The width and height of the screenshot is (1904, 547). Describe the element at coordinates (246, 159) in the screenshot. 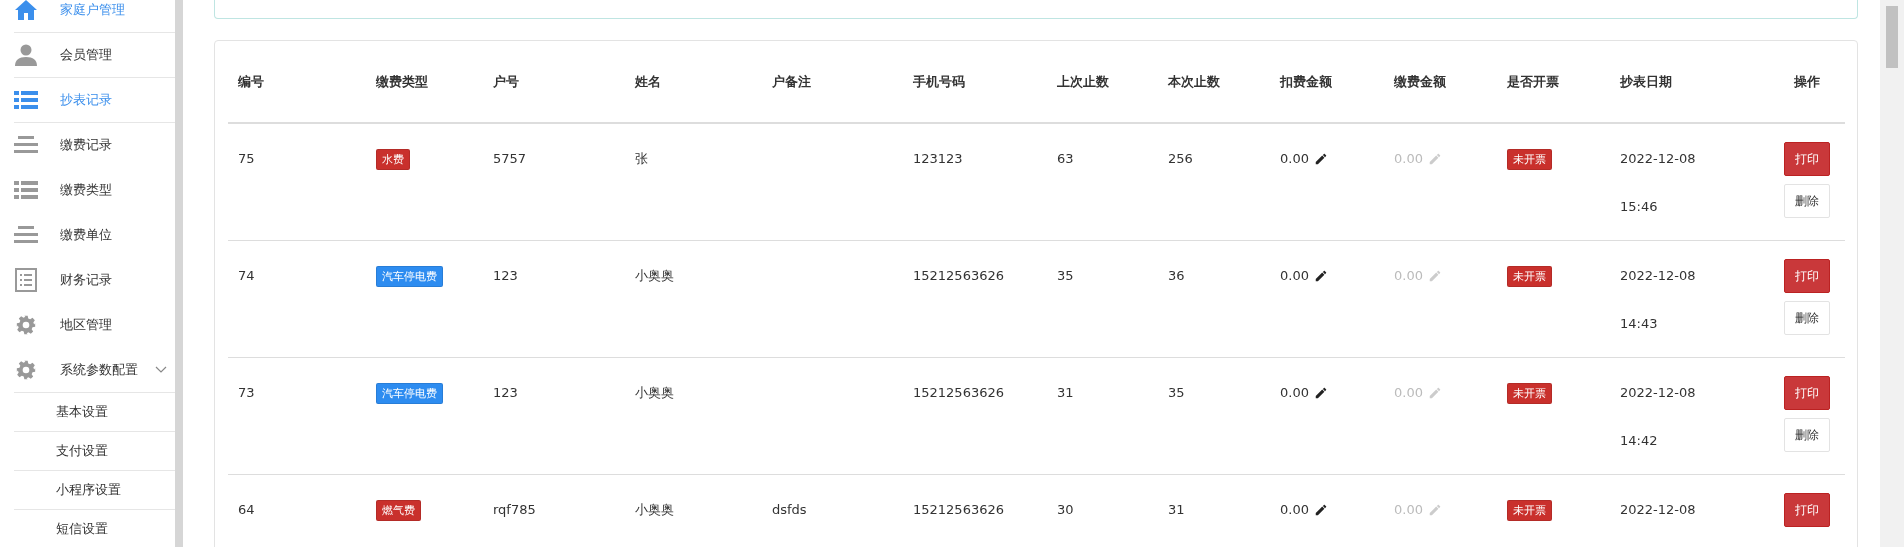

I see `table-cell-text: 75` at that location.